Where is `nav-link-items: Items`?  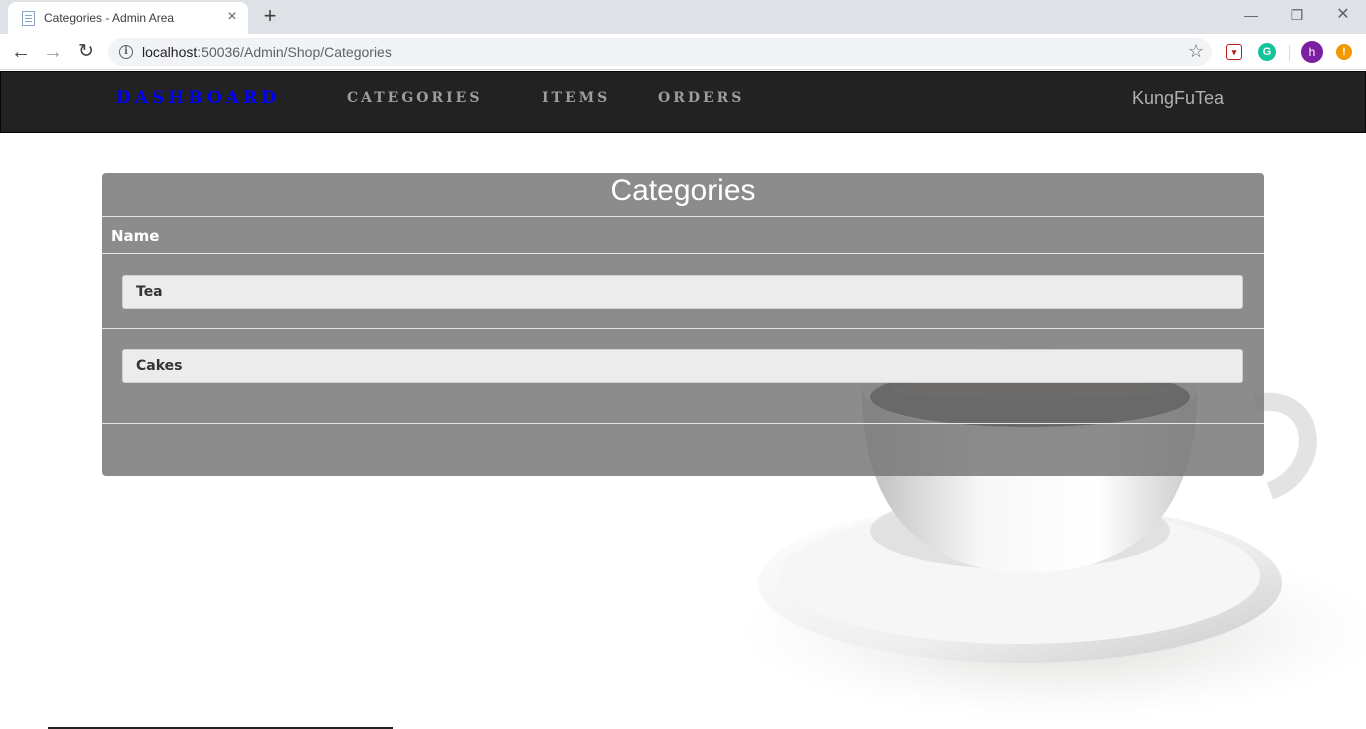
nav-link-items: Items is located at coordinates (576, 98).